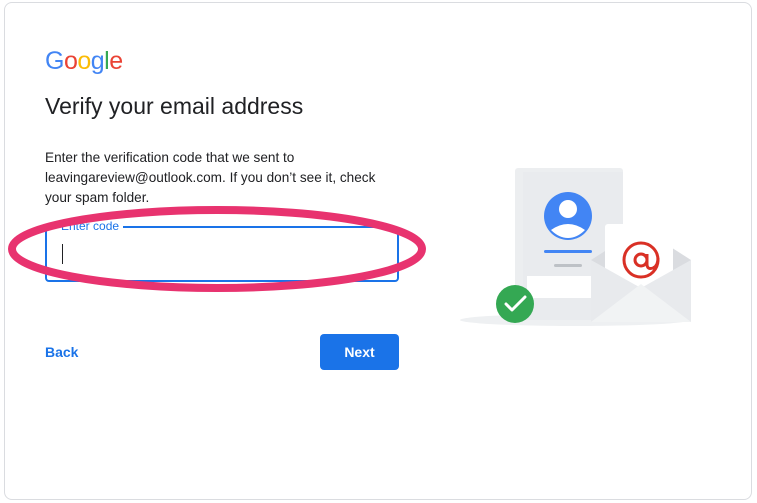  I want to click on google-logo: Google, so click(84, 61).